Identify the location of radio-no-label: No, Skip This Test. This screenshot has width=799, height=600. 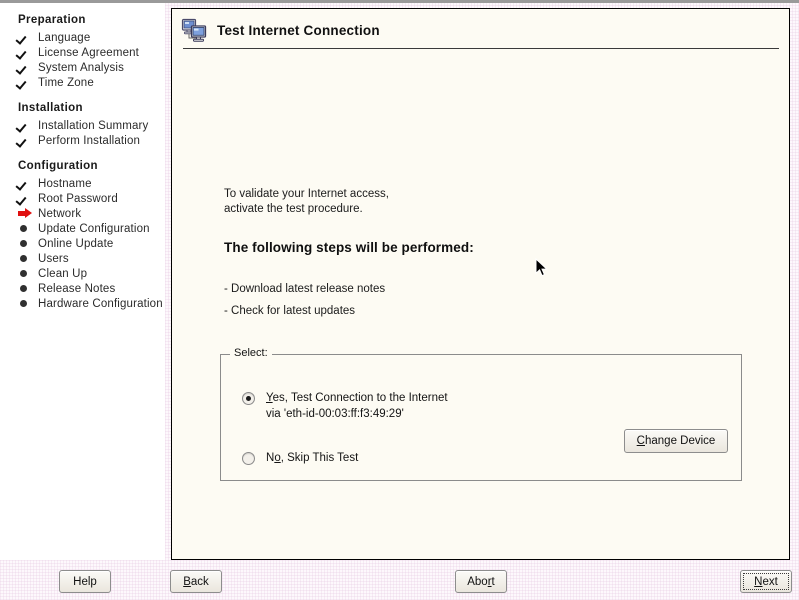
(312, 458).